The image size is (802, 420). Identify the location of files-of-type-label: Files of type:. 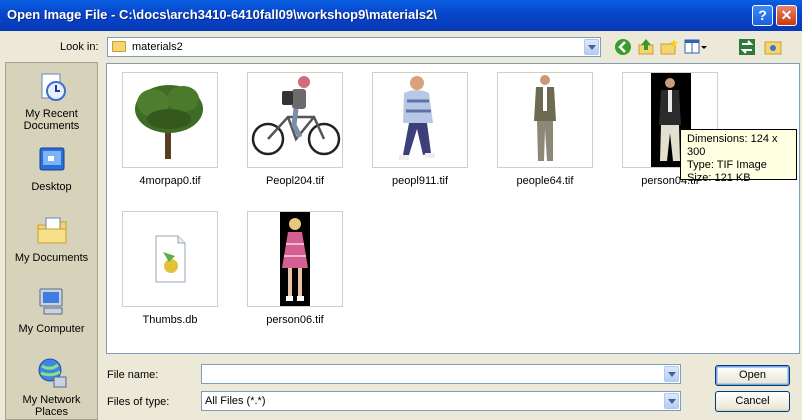
(138, 402).